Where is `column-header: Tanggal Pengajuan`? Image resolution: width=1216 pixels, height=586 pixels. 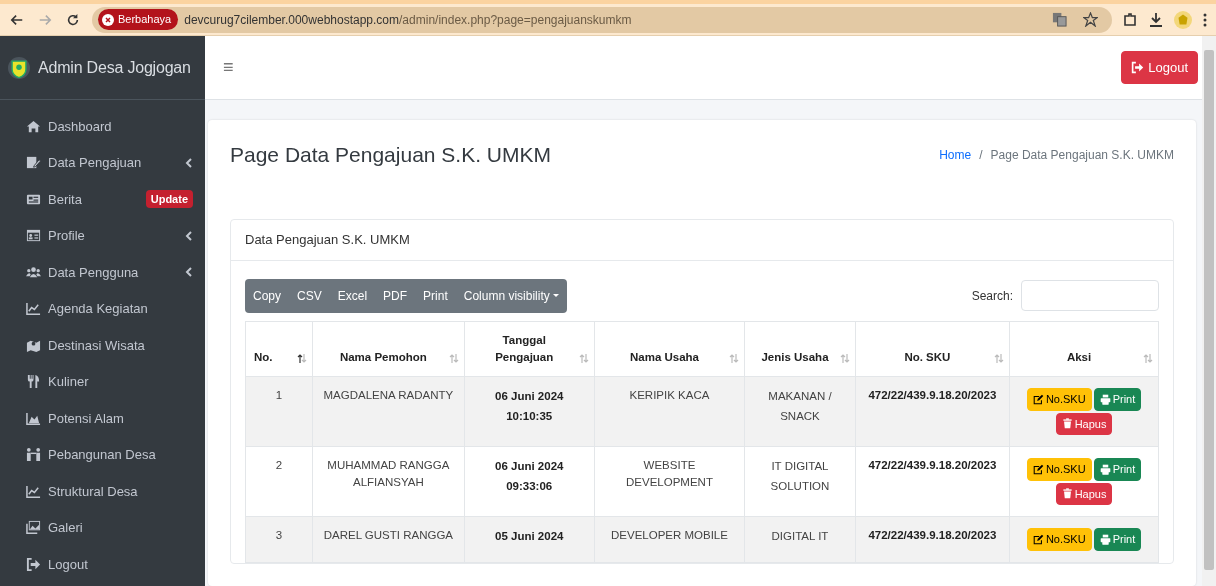
column-header: Tanggal Pengajuan is located at coordinates (529, 349).